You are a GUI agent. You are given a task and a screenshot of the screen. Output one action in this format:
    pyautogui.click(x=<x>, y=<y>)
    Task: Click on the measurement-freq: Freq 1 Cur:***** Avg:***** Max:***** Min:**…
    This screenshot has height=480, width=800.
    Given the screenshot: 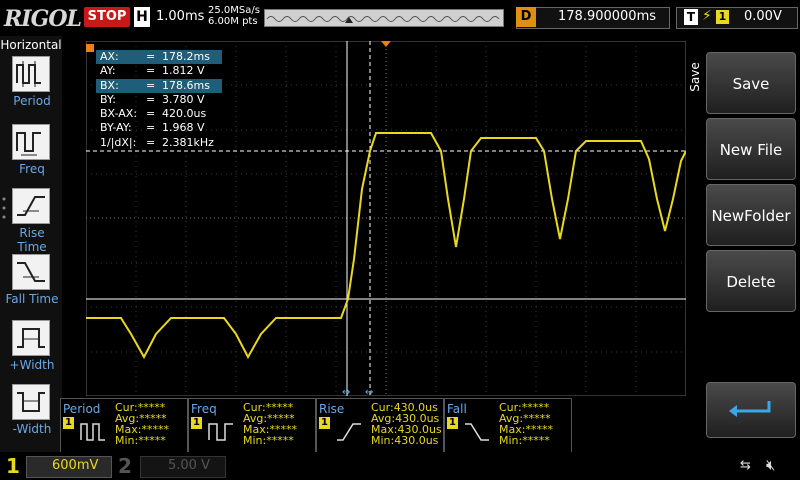 What is the action you would take?
    pyautogui.click(x=252, y=426)
    